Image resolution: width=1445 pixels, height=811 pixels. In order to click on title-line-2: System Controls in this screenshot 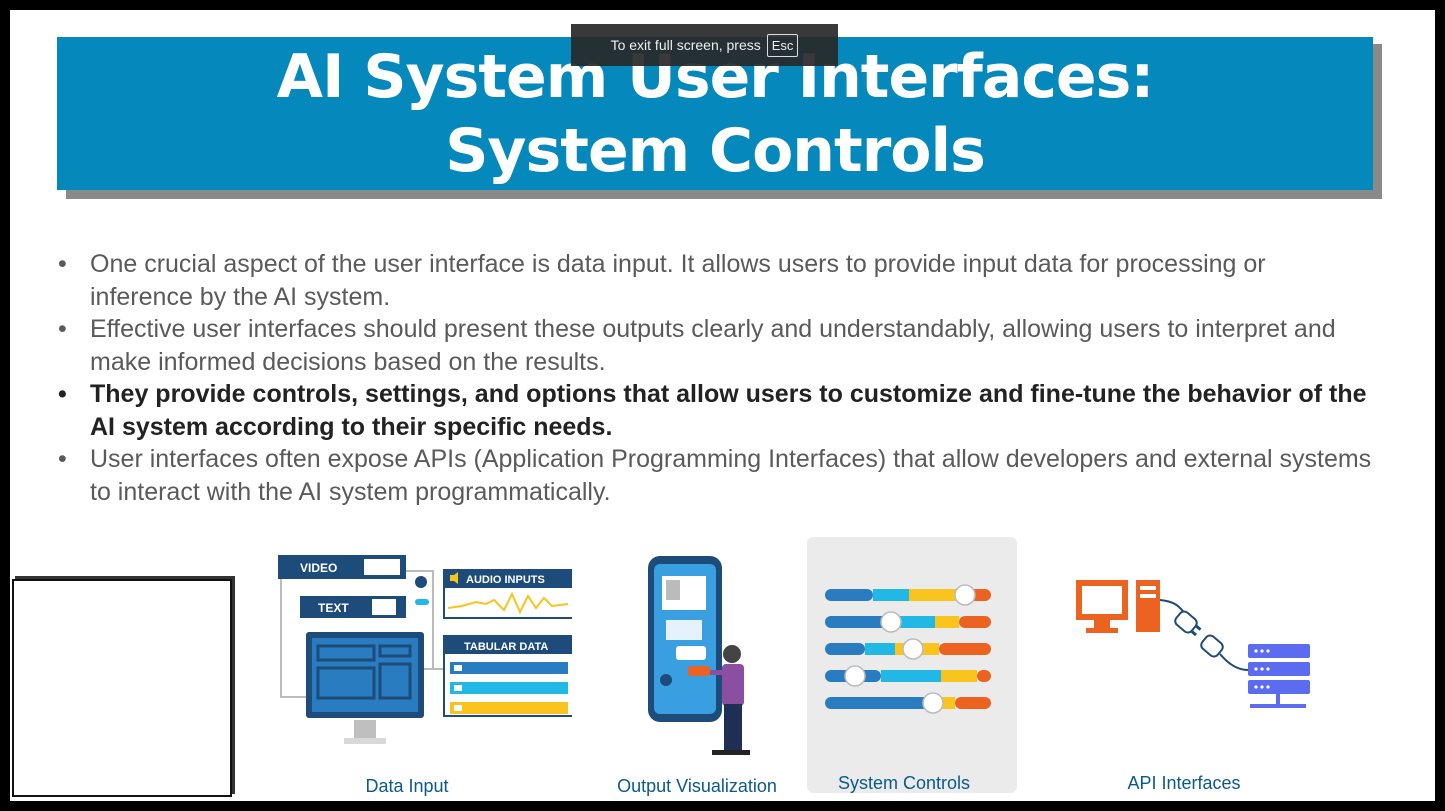, I will do `click(715, 150)`.